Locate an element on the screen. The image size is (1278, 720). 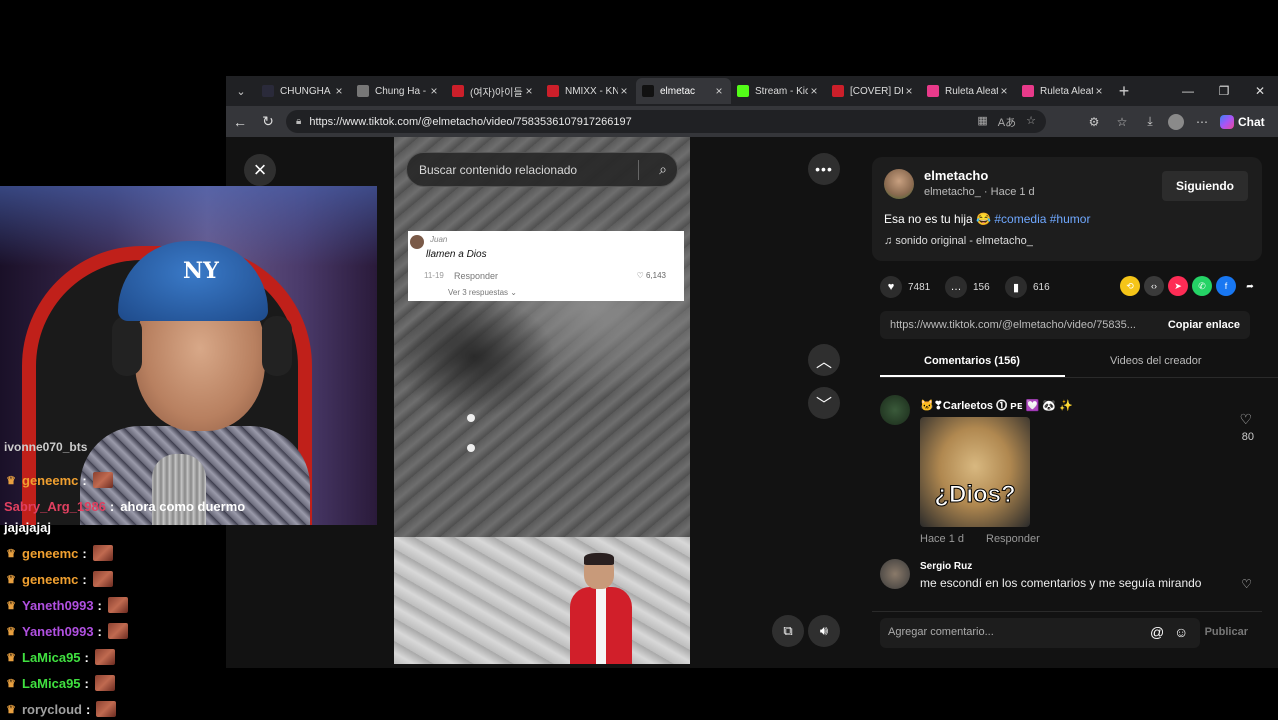
translate-icon: Aあ is located at coordinates (1007, 122).